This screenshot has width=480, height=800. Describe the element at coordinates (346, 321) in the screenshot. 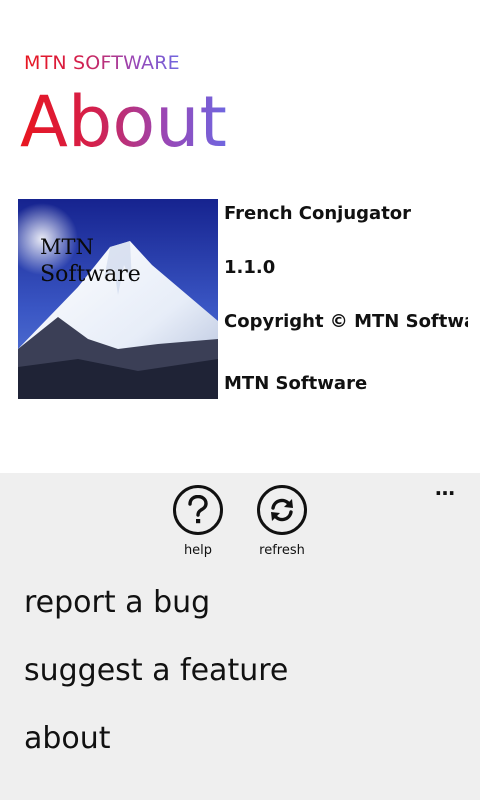

I see `copyright-text: Copyright © MTN Software` at that location.